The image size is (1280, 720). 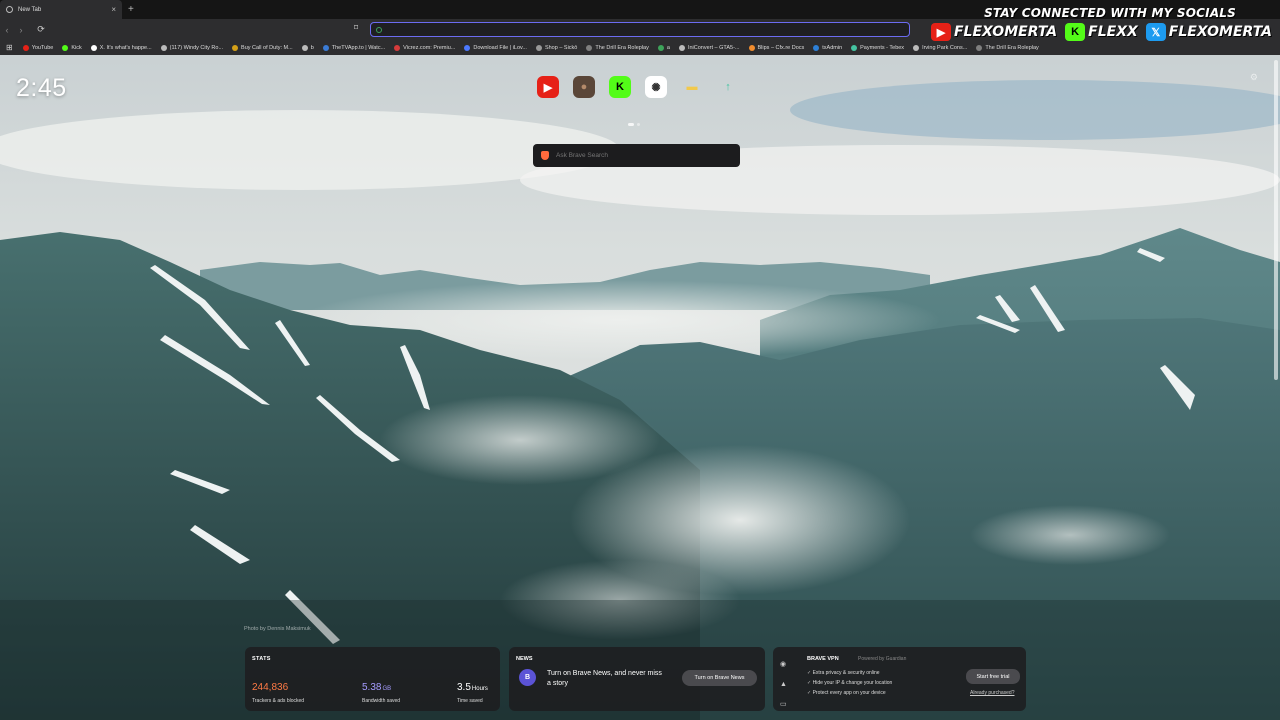 What do you see at coordinates (387, 689) in the screenshot?
I see `bandwidth-unit: GB` at bounding box center [387, 689].